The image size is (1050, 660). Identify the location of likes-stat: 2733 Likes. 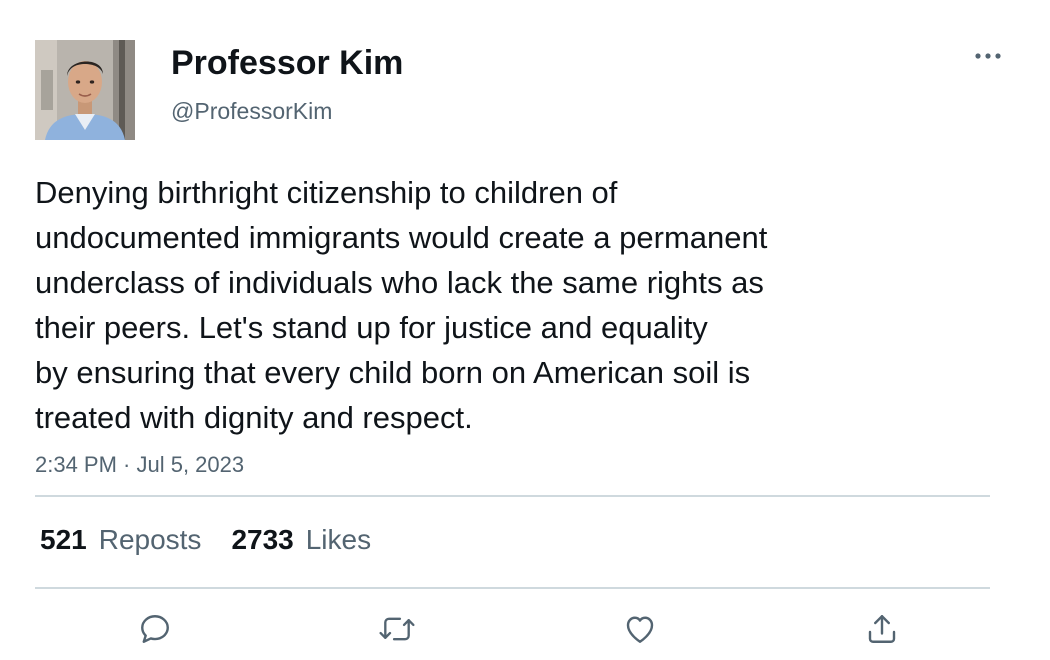
(301, 540).